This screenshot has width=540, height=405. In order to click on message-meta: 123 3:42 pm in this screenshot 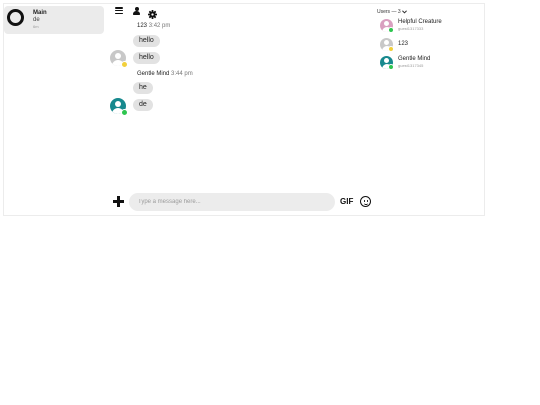, I will do `click(153, 26)`.